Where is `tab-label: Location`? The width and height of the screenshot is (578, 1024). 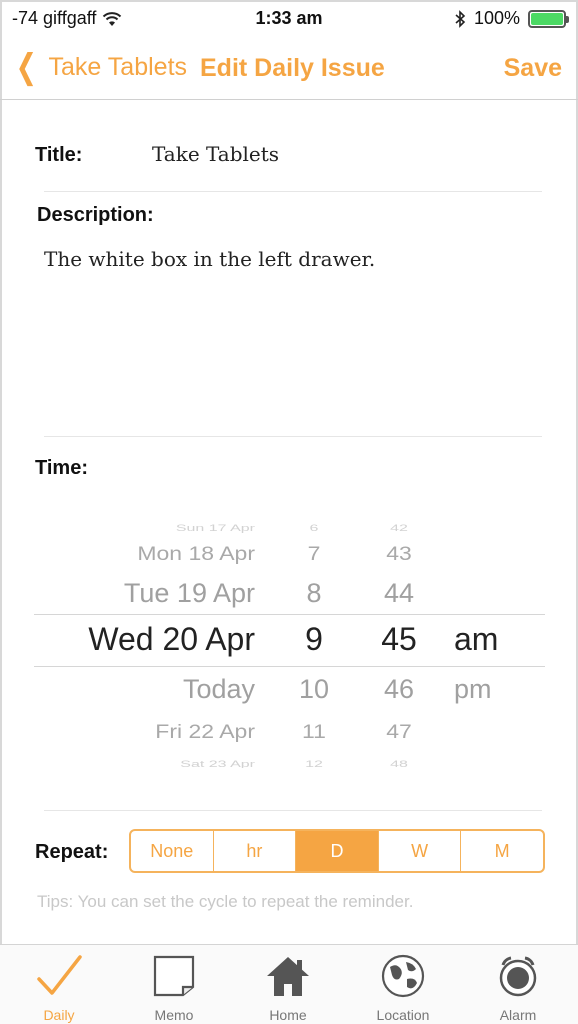
tab-label: Location is located at coordinates (403, 1015).